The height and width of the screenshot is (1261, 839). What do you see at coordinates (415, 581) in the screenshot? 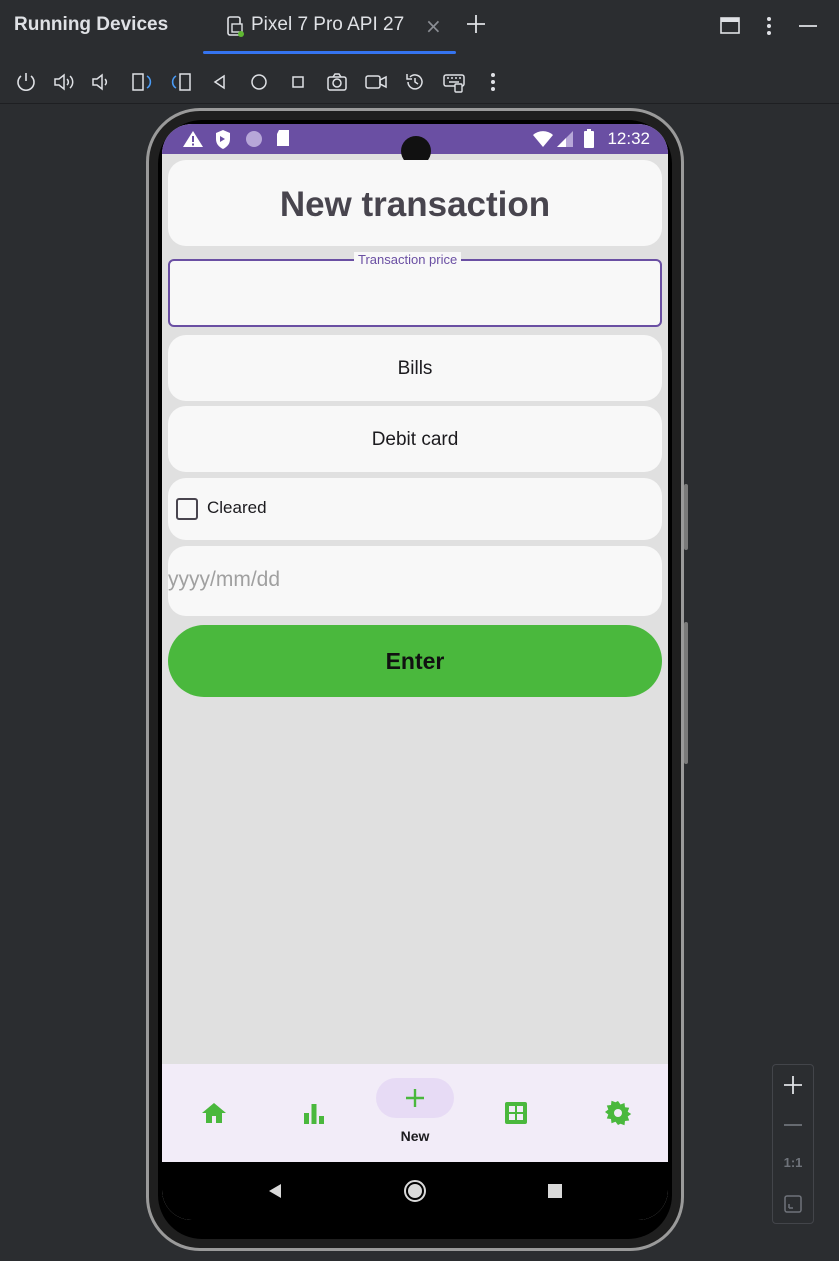
I see `date-field: yyyy/mm/dd` at bounding box center [415, 581].